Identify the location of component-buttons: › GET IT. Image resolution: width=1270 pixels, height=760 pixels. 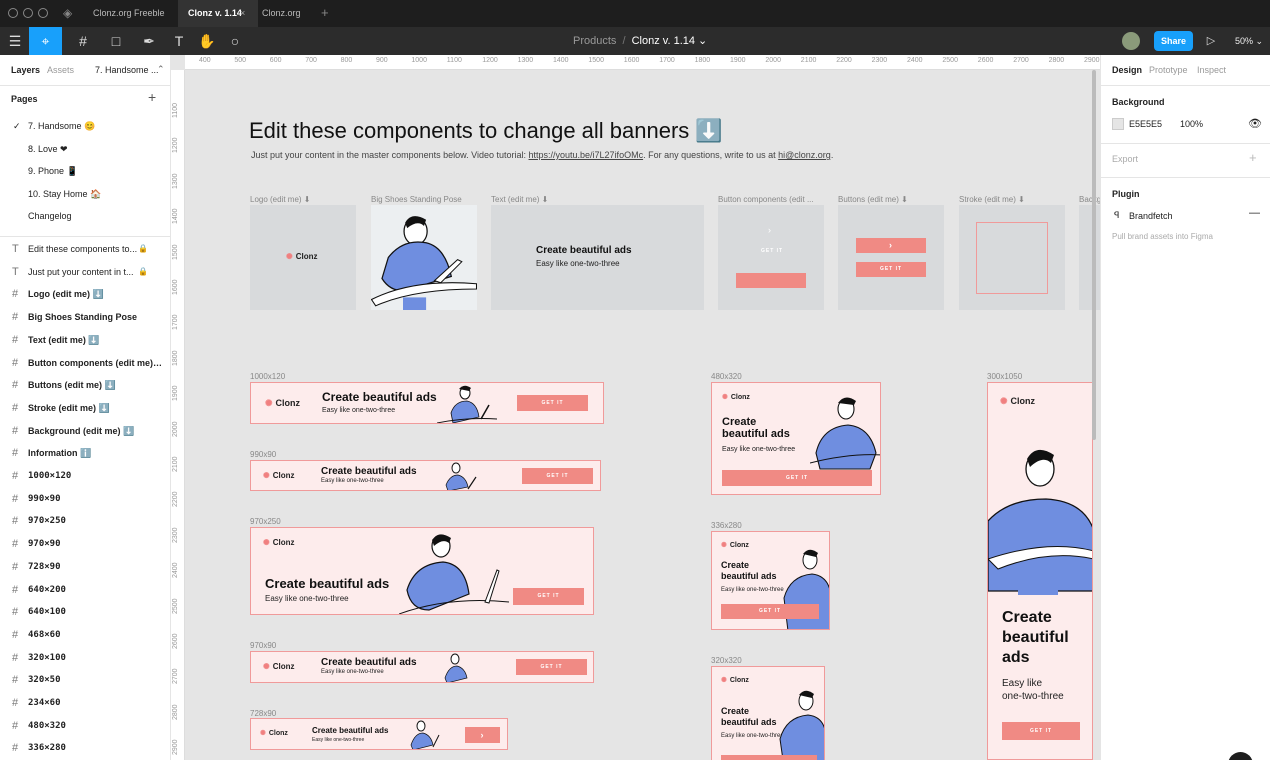
(891, 257).